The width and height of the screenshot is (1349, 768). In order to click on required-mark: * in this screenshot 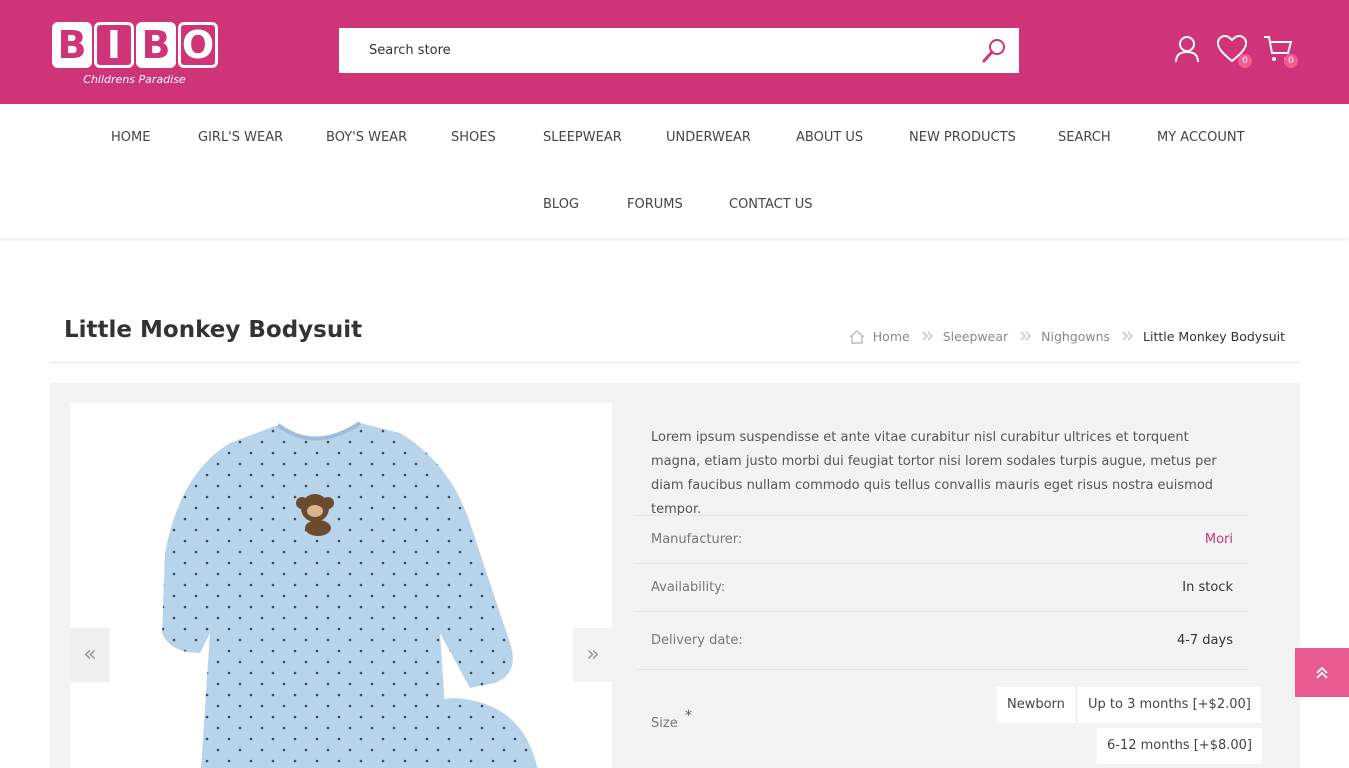, I will do `click(688, 716)`.